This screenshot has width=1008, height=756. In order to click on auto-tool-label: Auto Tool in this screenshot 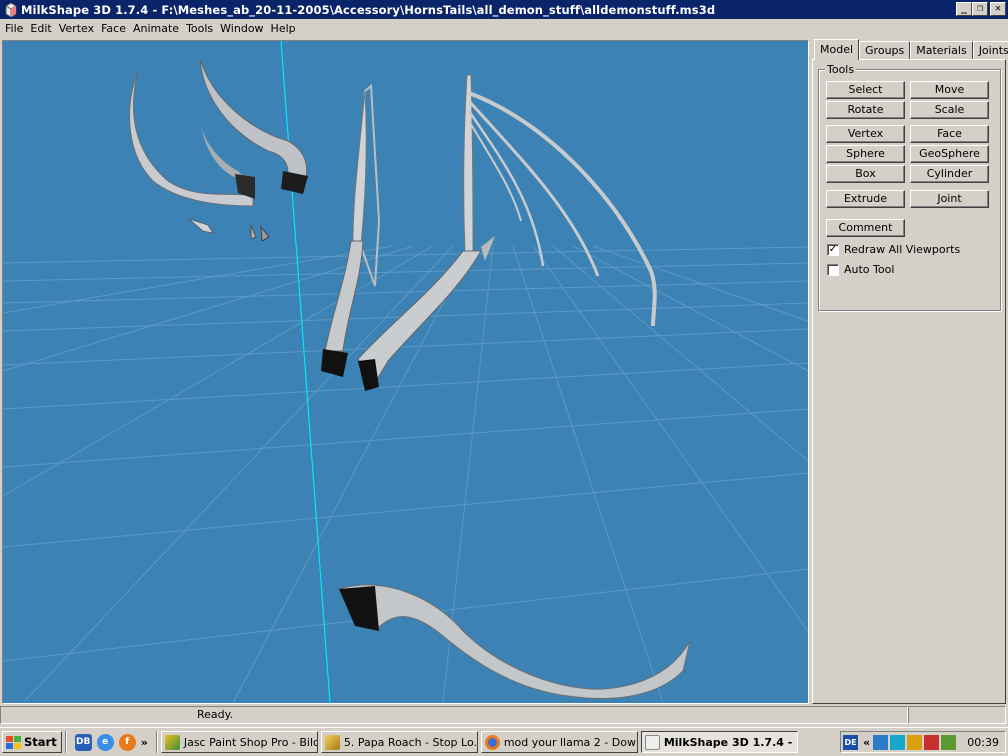, I will do `click(869, 269)`.